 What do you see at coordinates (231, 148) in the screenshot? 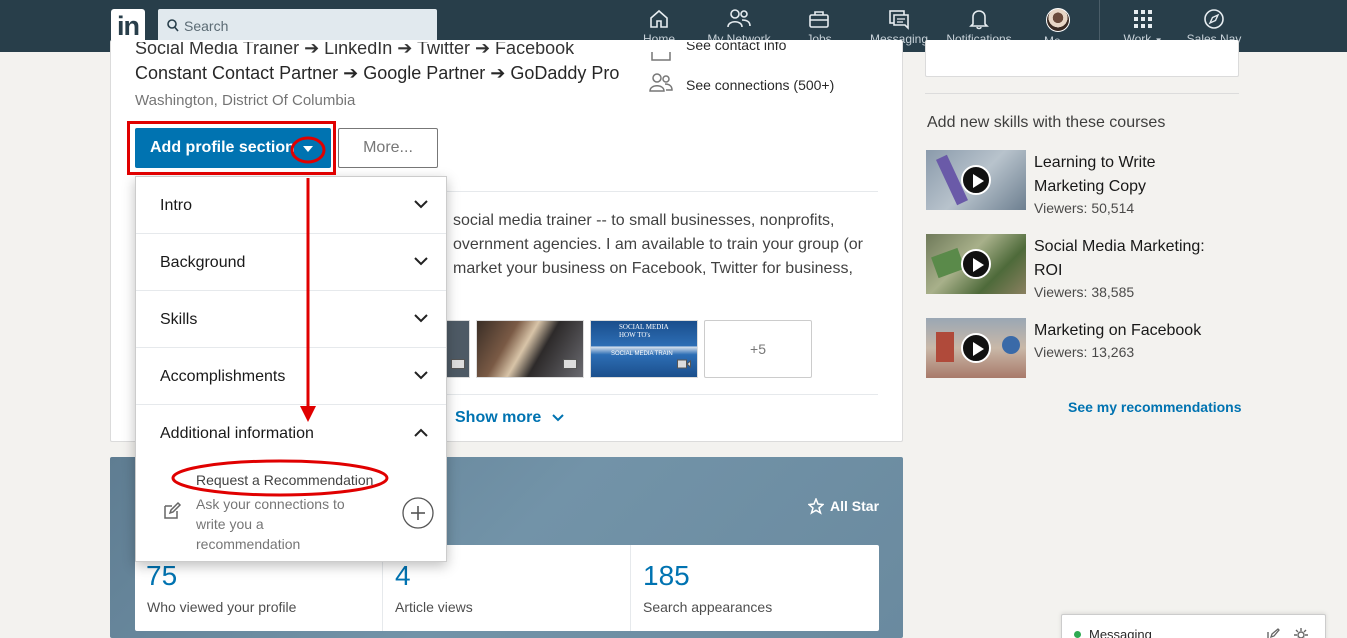
I see `annotation-highlight-box` at bounding box center [231, 148].